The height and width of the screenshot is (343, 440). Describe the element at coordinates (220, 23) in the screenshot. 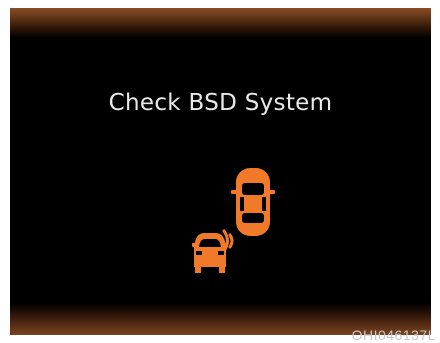

I see `display-top-band` at that location.